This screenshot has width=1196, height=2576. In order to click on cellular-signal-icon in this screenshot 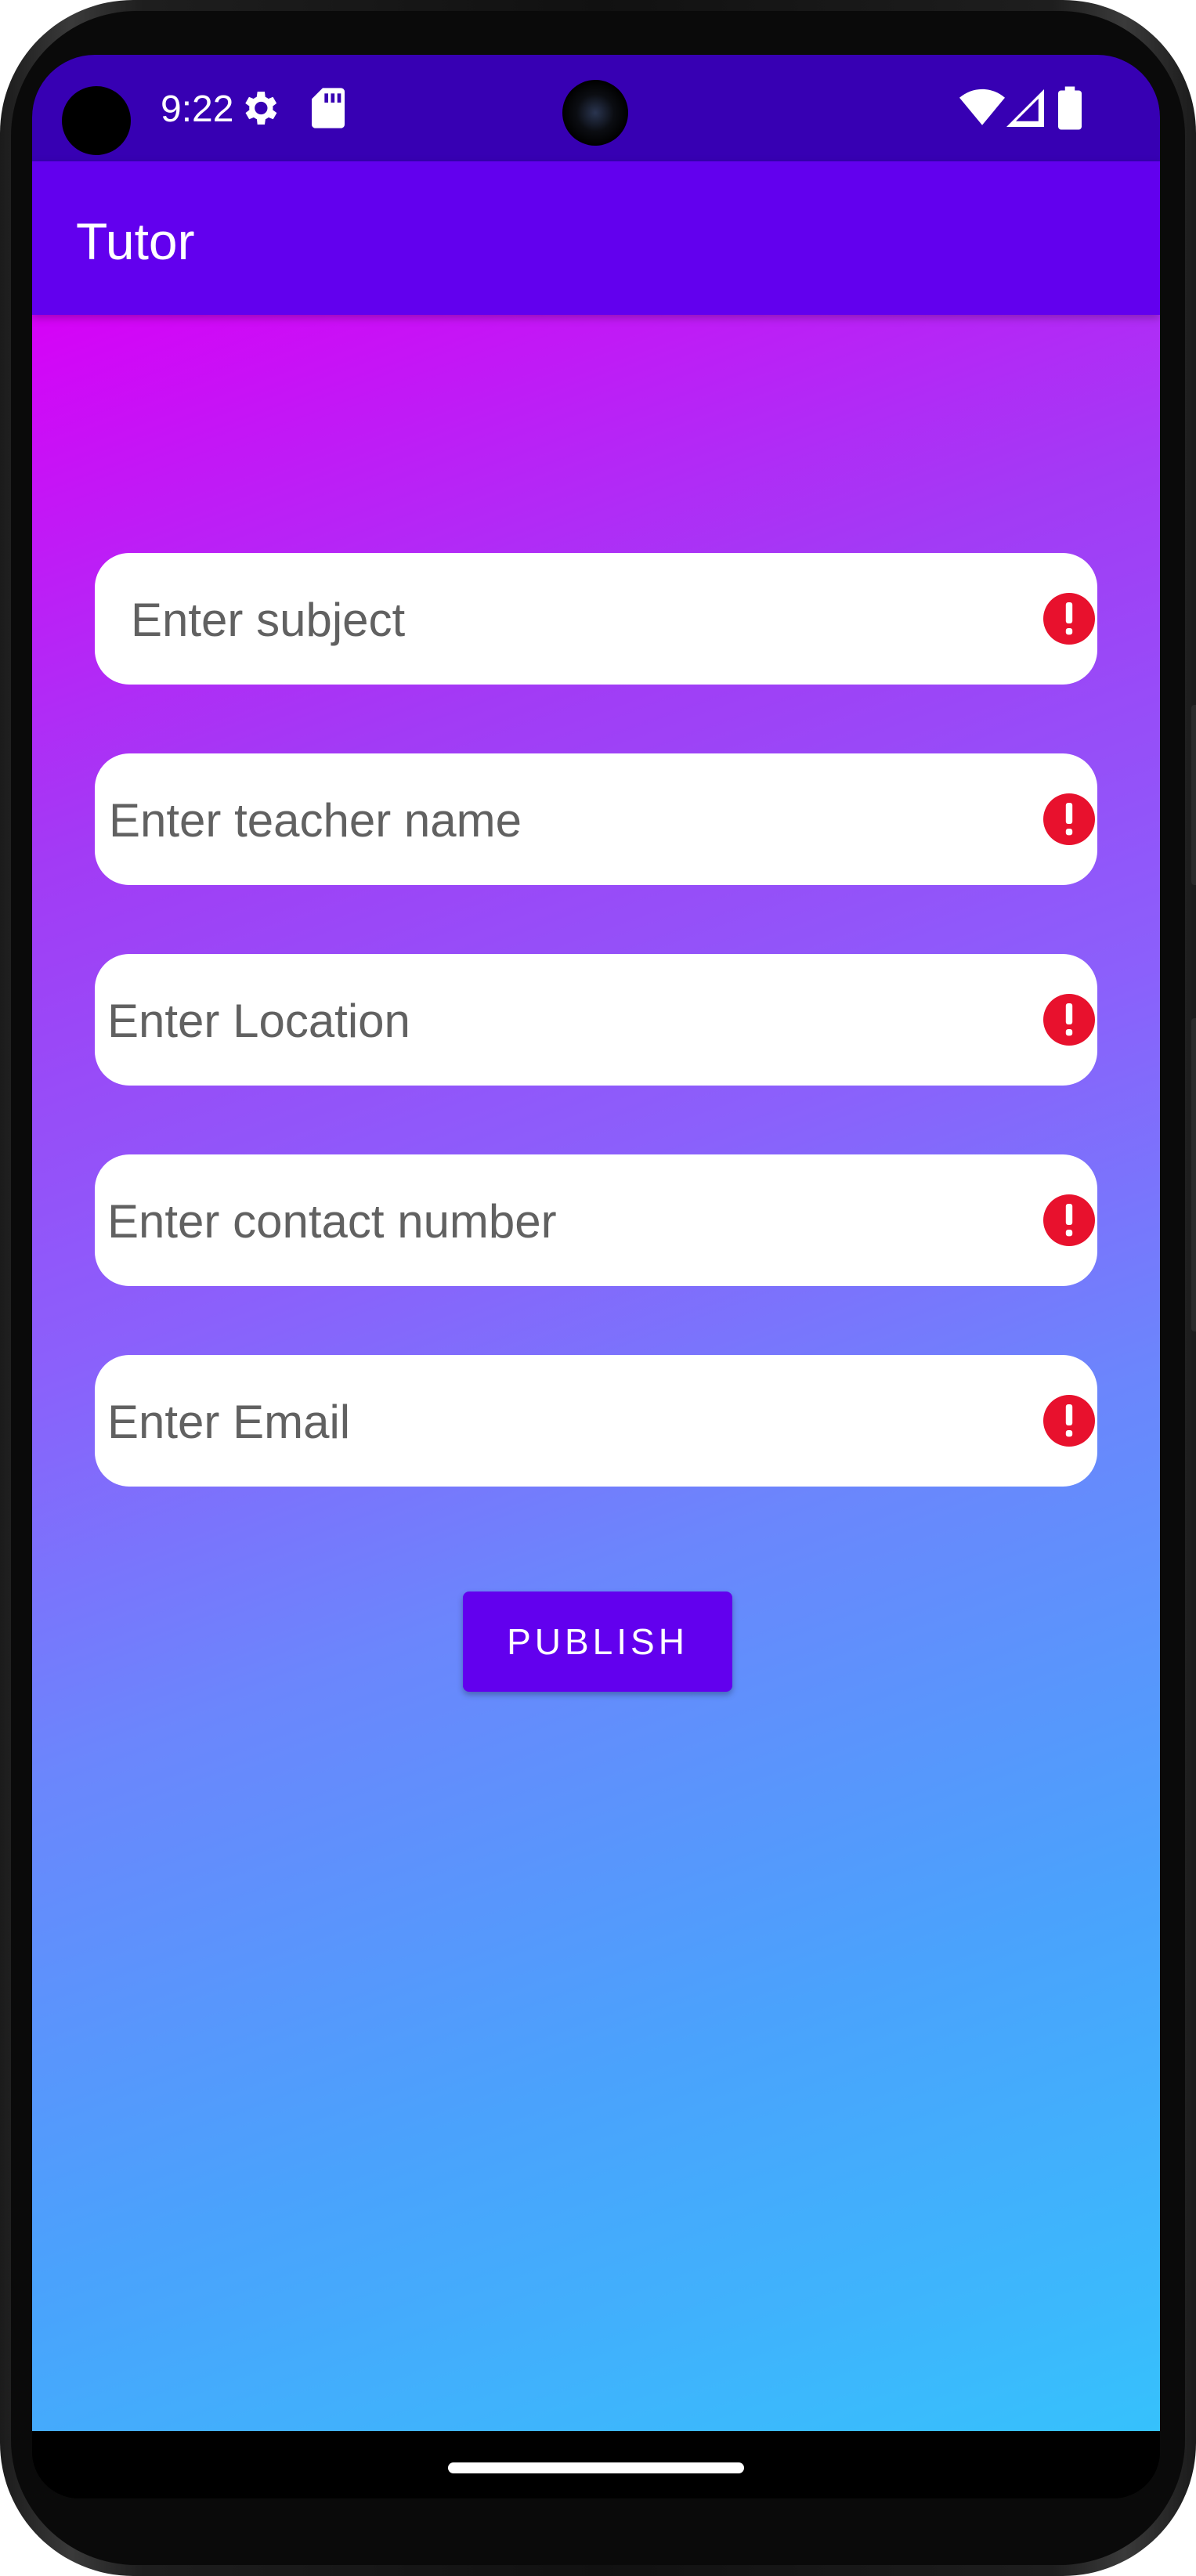, I will do `click(1025, 108)`.